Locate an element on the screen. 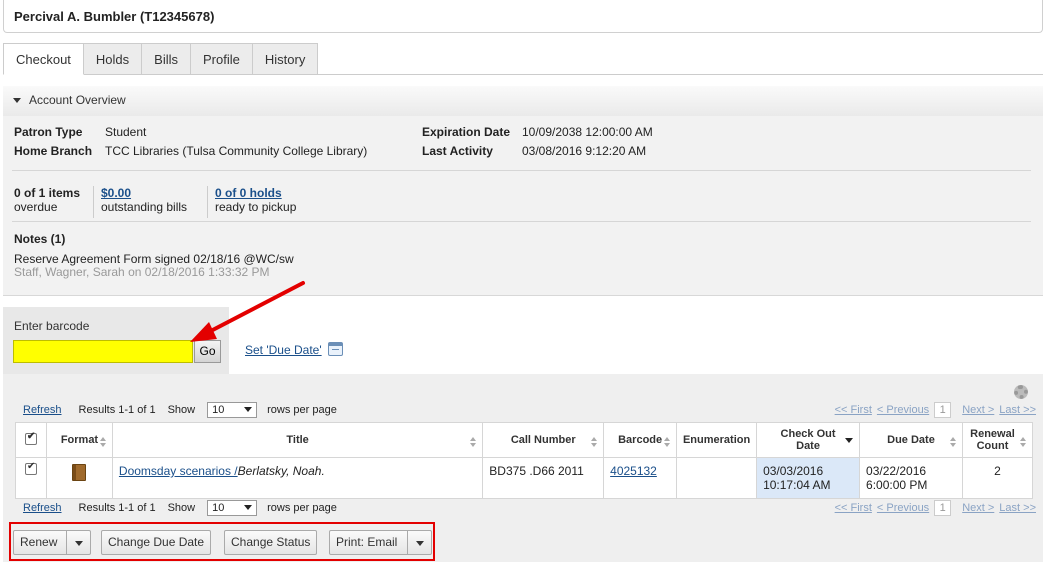  rows-per-page-label: rows per page is located at coordinates (302, 508).